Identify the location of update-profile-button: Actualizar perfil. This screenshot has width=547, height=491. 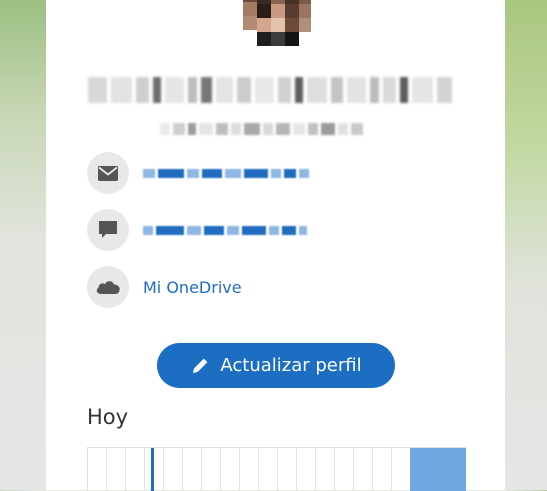
(276, 365).